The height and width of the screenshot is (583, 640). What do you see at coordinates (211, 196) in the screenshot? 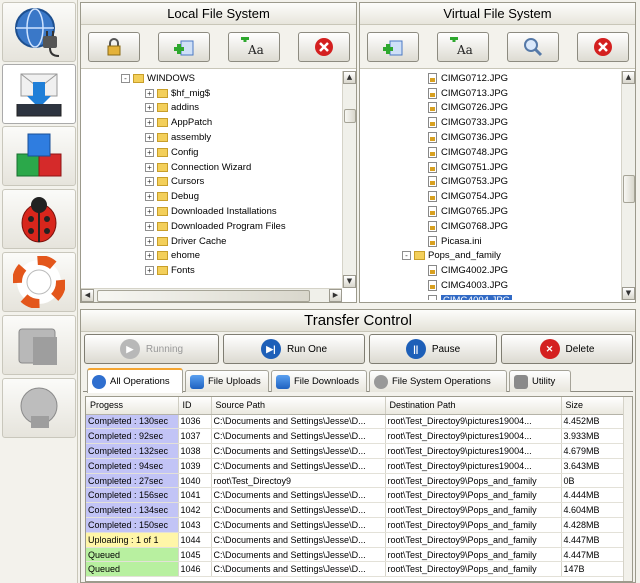
I see `tree-item: + Debug` at bounding box center [211, 196].